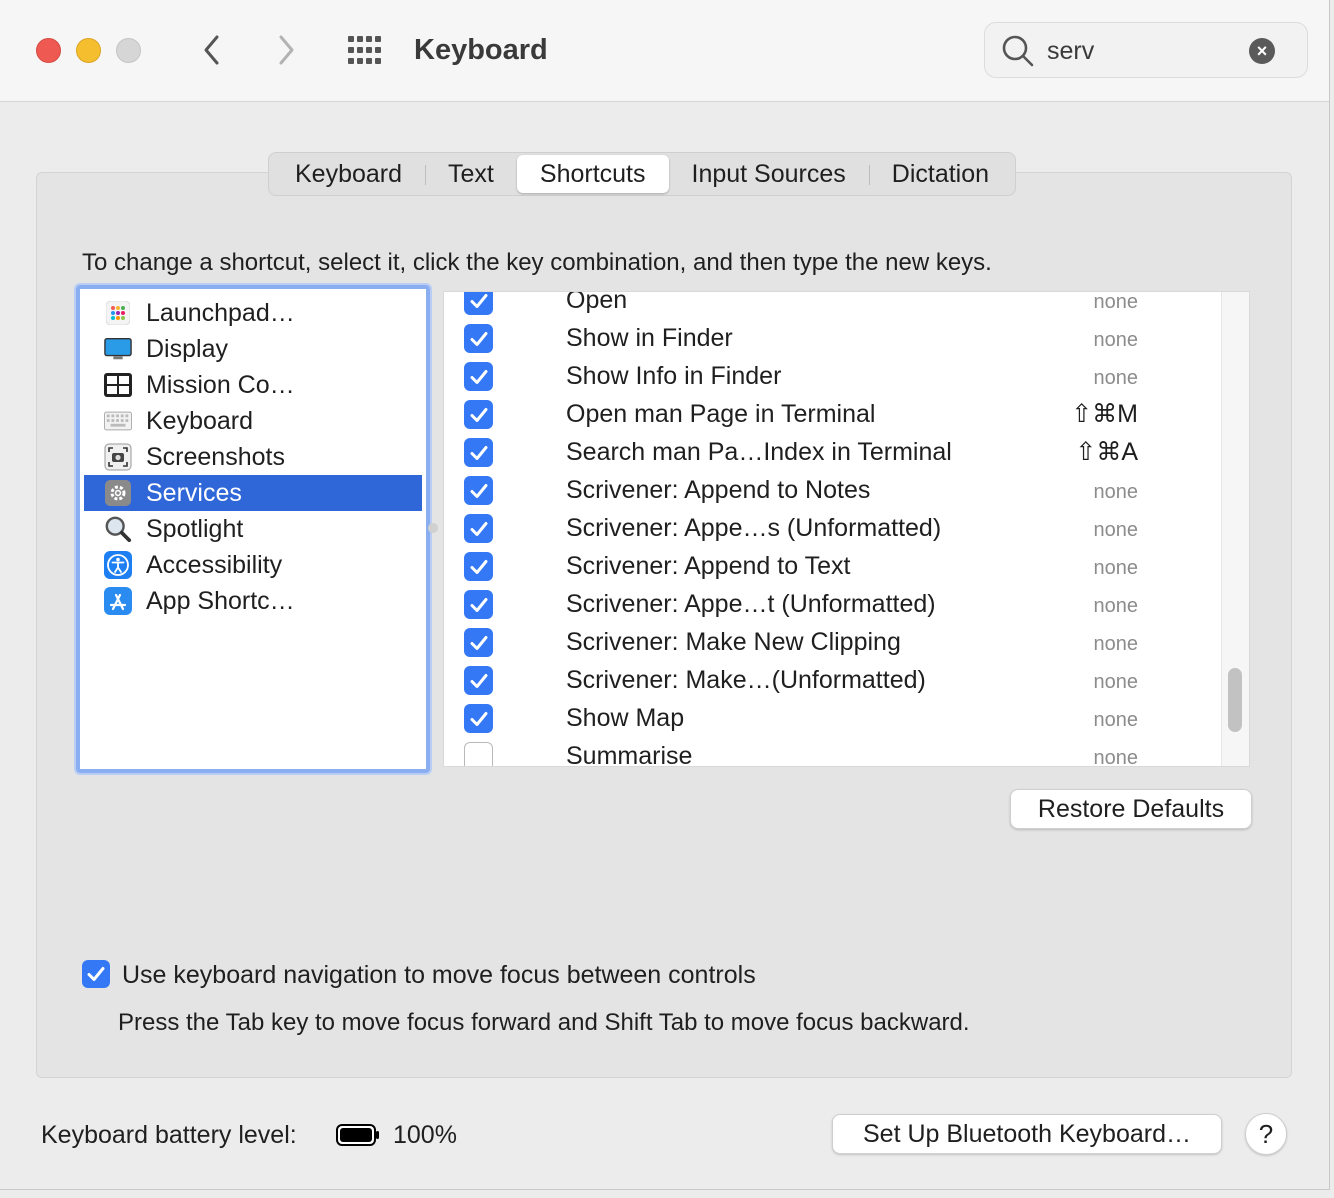  I want to click on service-row: Summarise none, so click(833, 752).